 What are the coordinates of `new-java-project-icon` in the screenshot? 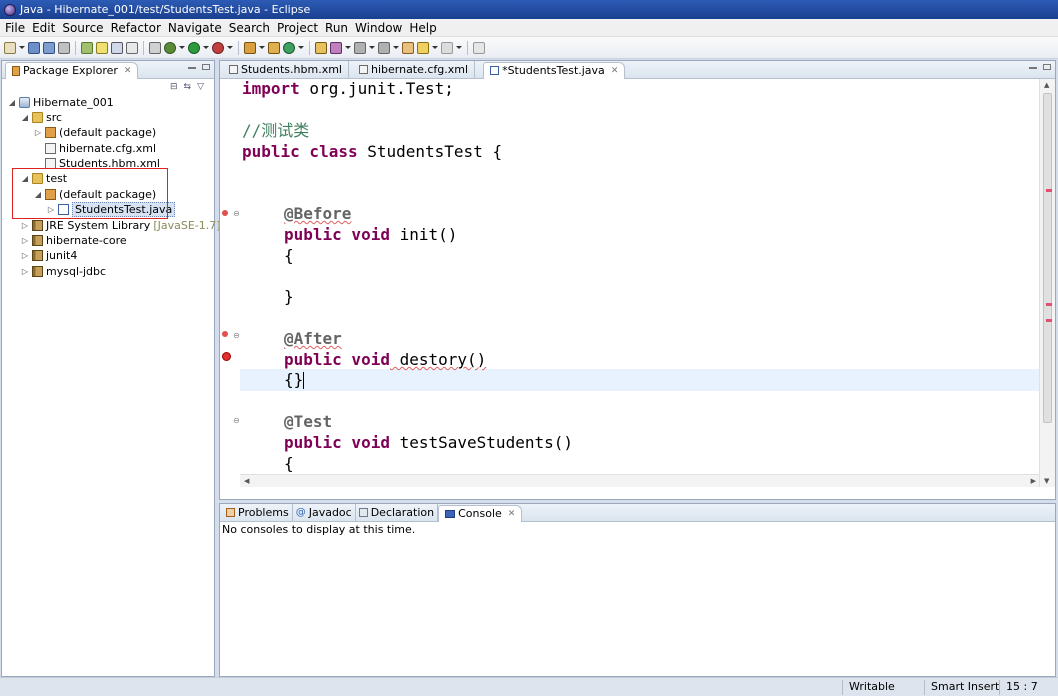 It's located at (250, 47).